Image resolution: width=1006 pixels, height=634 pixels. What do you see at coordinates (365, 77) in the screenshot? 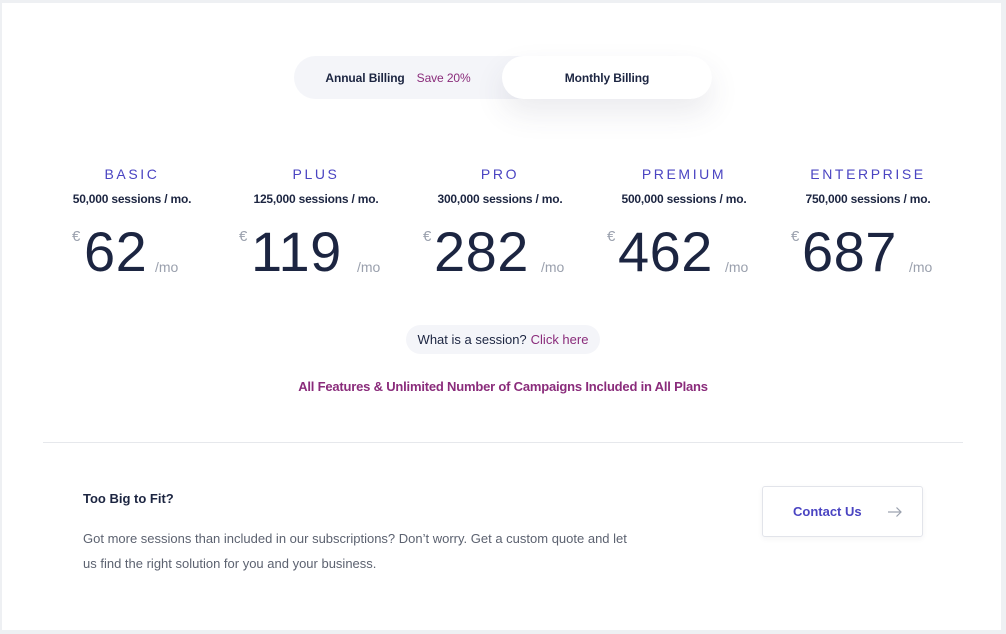
I see `annual-billing-label: Annual Billing` at bounding box center [365, 77].